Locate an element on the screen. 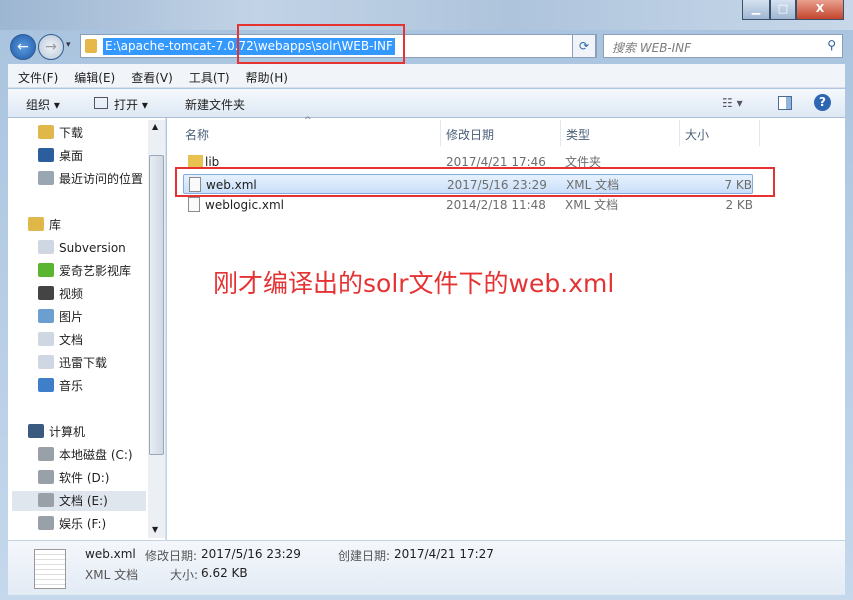 The width and height of the screenshot is (853, 600). nav-item-label: 本地磁盘 (C:) is located at coordinates (96, 455).